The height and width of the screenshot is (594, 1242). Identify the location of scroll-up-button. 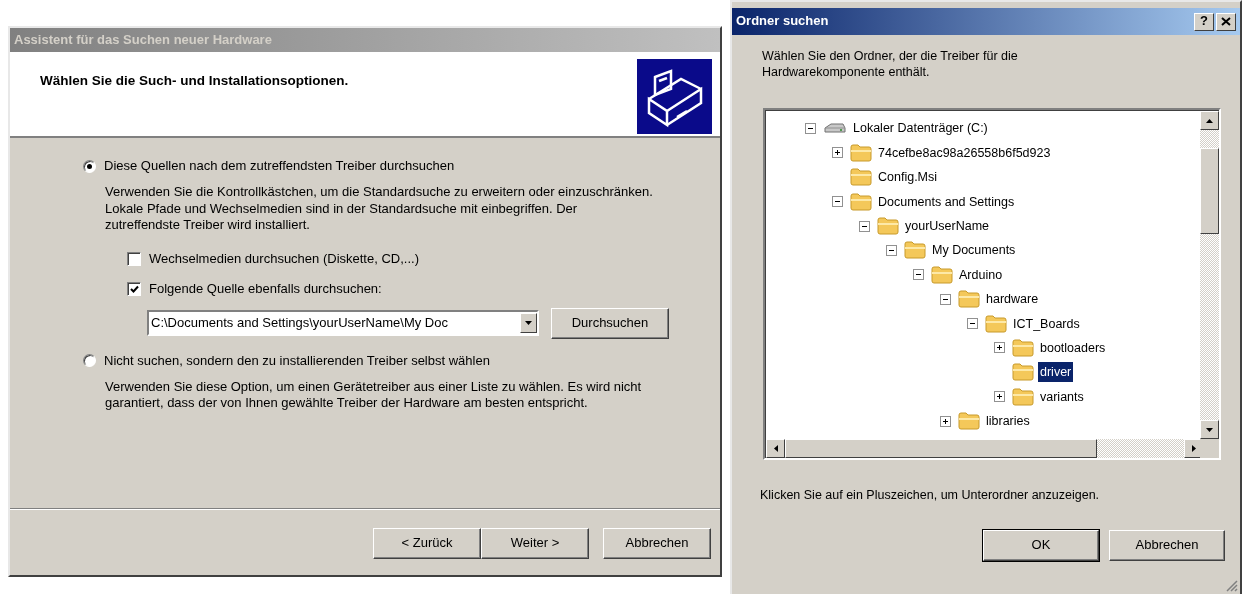
(1209, 121).